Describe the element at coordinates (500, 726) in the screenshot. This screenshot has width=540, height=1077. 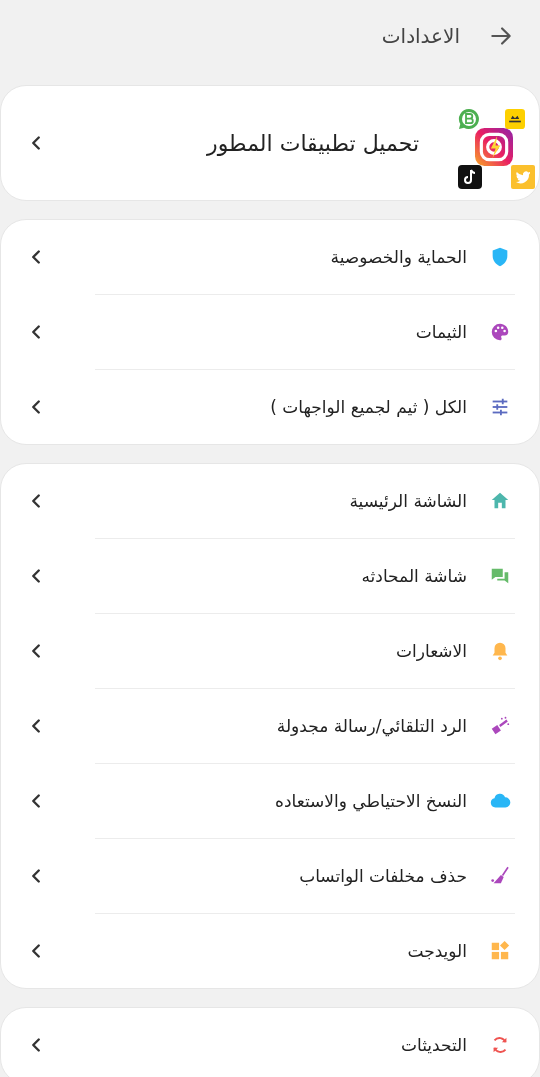
I see `magic-wand-icon` at that location.